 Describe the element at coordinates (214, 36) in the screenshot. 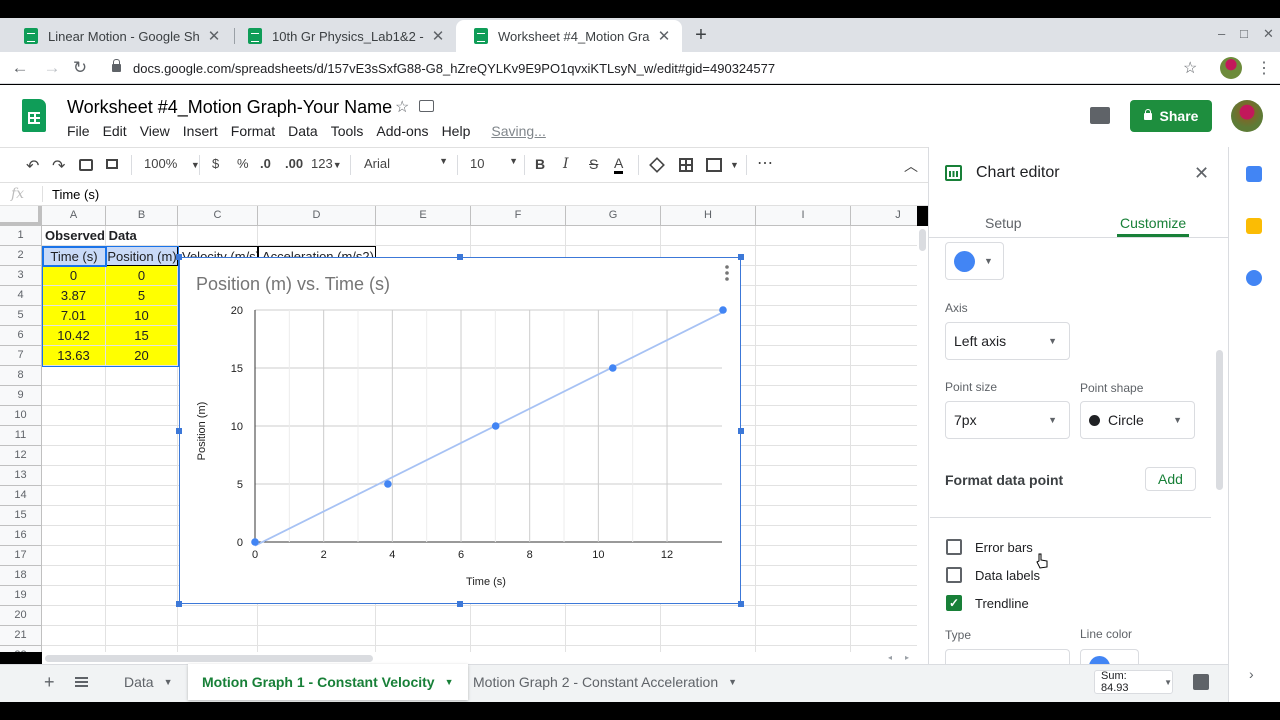

I see `close-tab-icon: ✕` at that location.